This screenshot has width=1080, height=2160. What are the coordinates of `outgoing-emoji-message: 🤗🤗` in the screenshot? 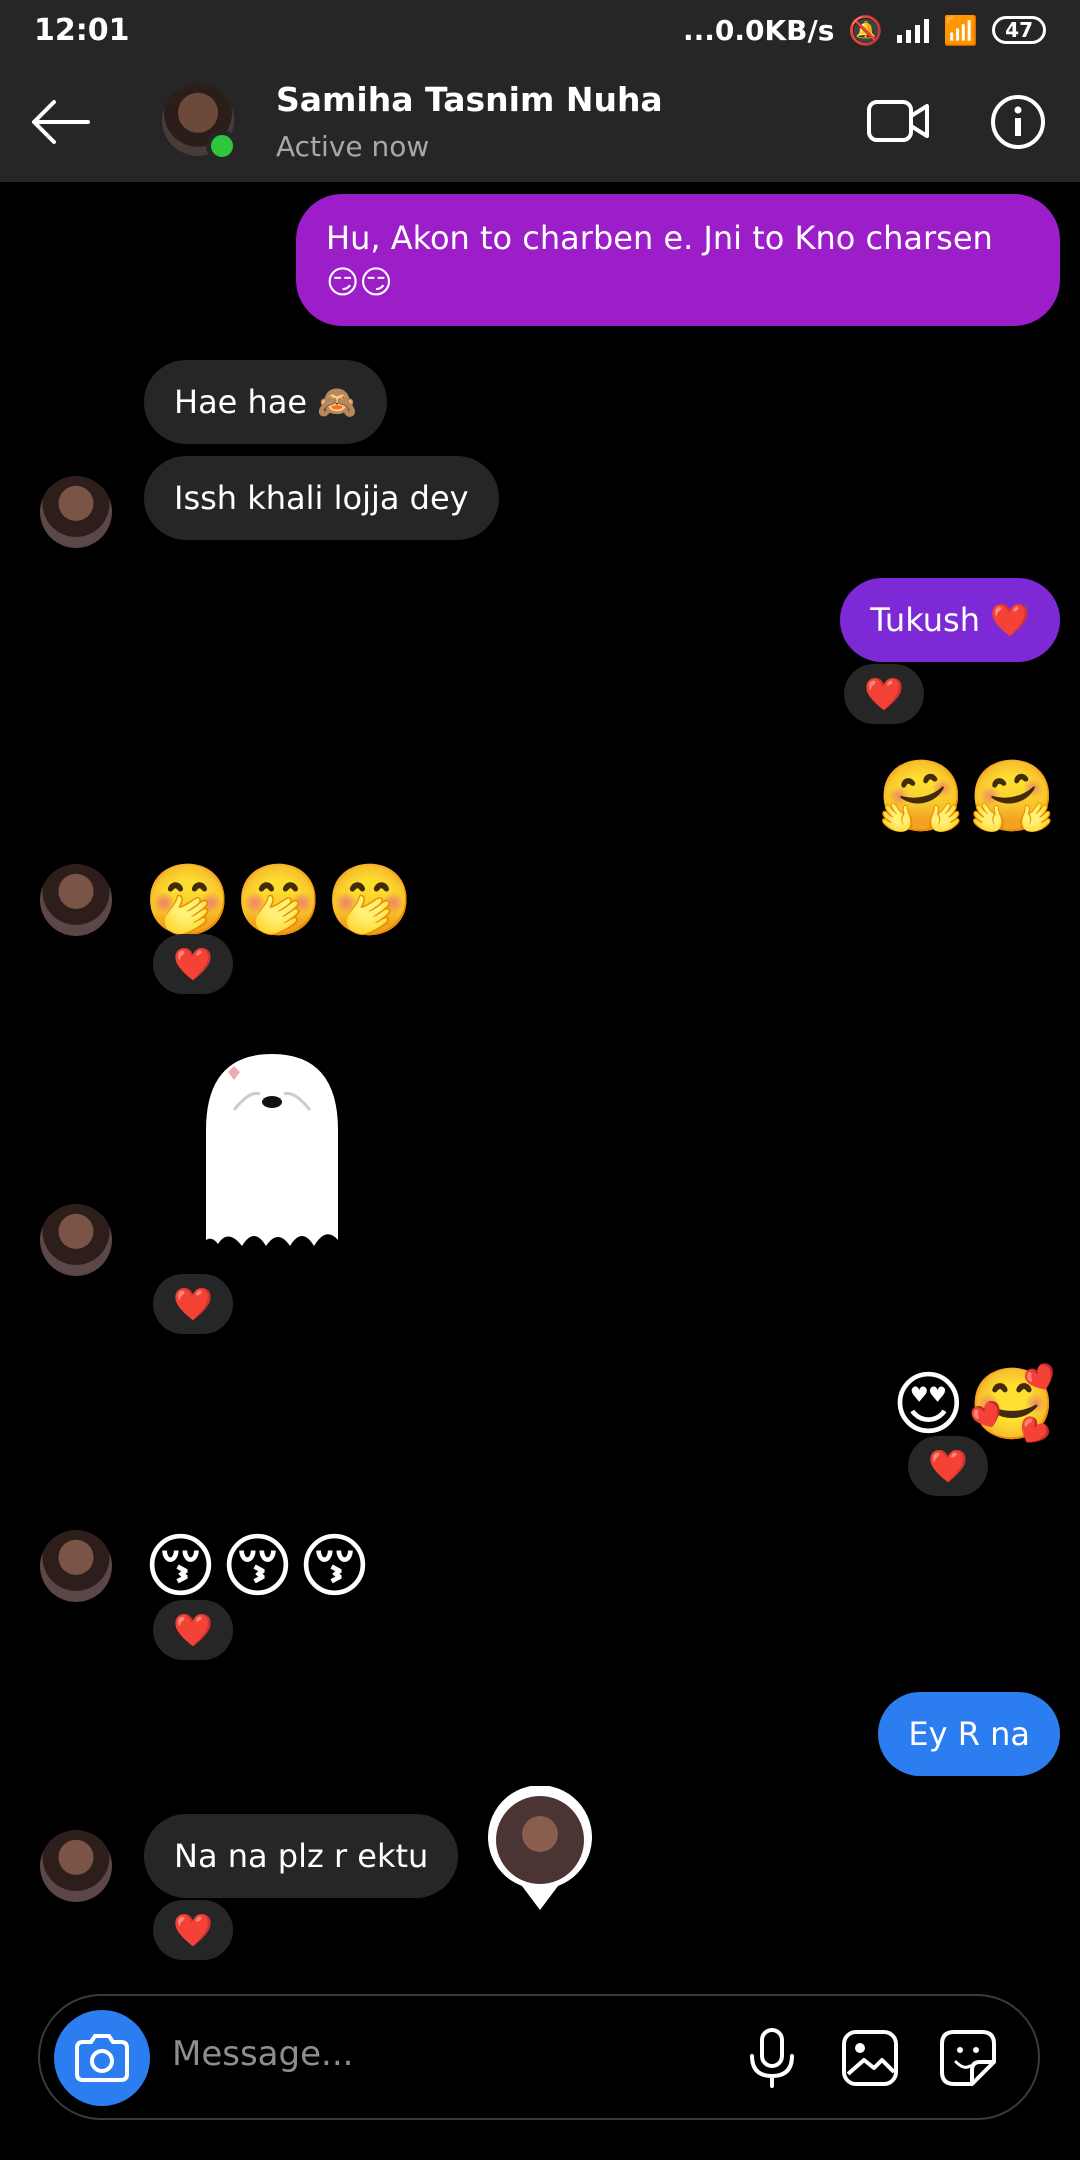 It's located at (969, 796).